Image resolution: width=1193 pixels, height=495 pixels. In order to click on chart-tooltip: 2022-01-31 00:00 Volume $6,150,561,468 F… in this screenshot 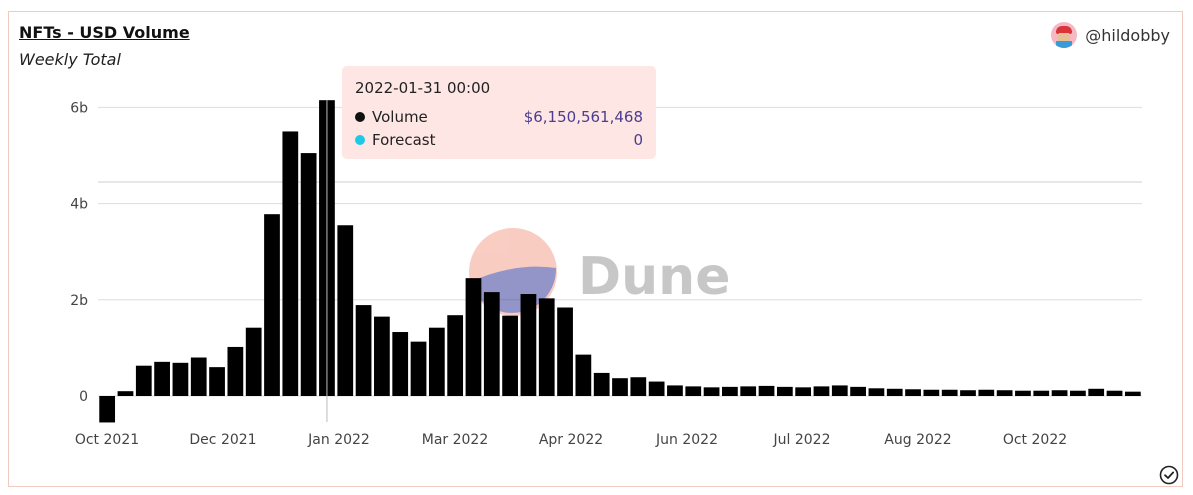, I will do `click(499, 112)`.